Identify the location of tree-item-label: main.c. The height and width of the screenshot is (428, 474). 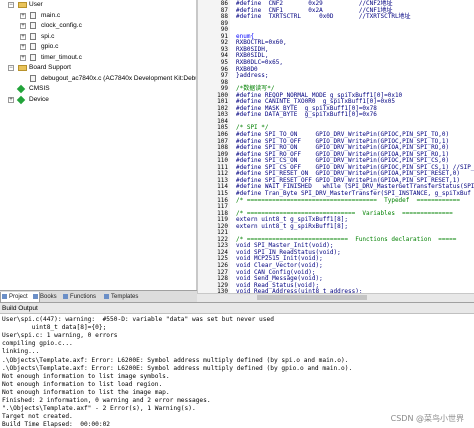
(51, 15).